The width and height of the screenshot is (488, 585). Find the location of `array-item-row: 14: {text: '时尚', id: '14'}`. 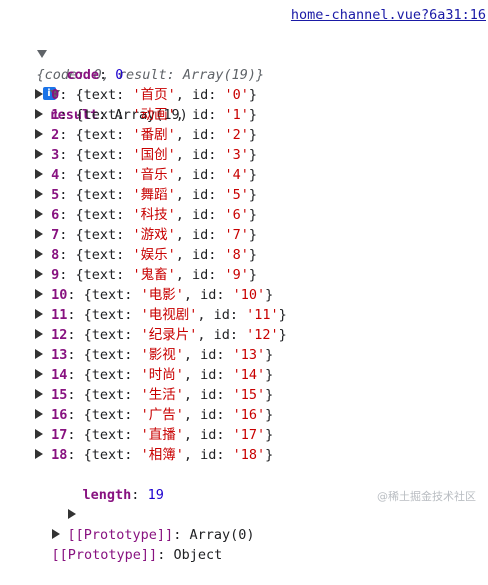

array-item-row: 14: {text: '时尚', id: '14'} is located at coordinates (154, 375).